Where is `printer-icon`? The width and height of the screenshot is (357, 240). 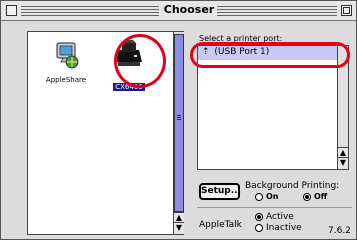
printer-icon is located at coordinates (129, 53).